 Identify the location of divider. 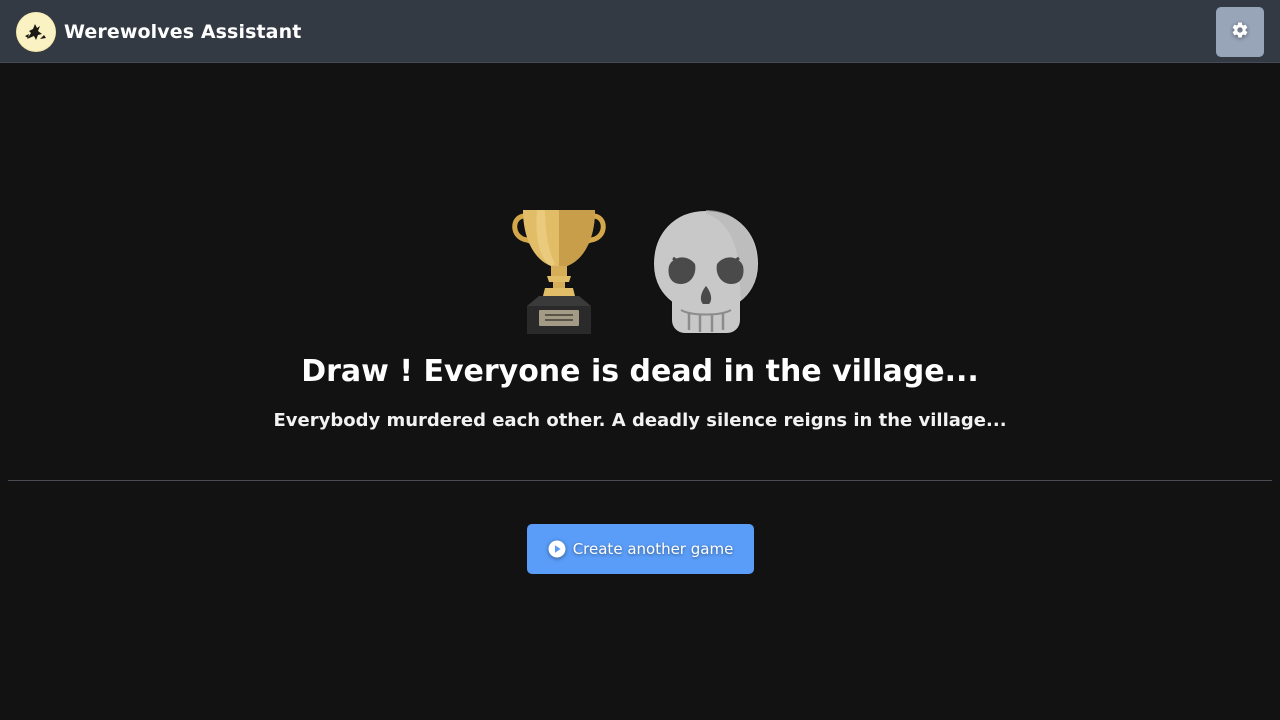
(640, 480).